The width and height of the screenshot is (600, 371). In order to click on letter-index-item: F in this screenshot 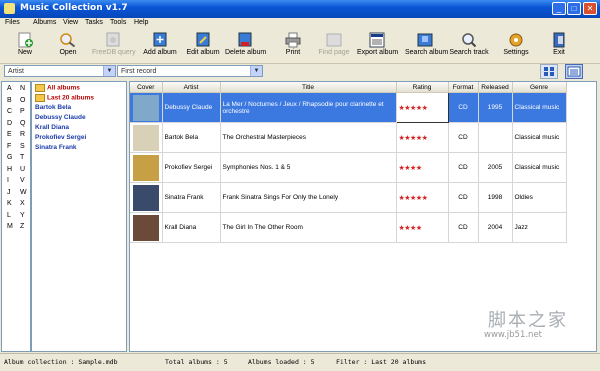, I will do `click(9, 146)`.